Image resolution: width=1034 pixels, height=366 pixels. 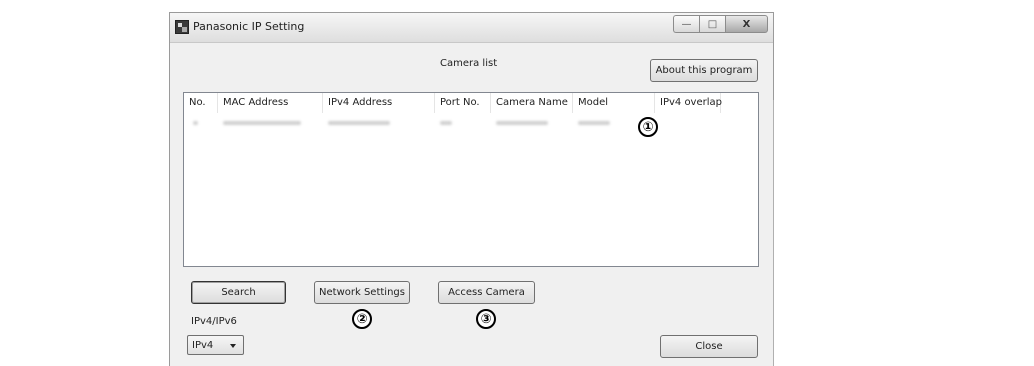 I want to click on ip-version-label: IPv4/IPv6, so click(x=214, y=321).